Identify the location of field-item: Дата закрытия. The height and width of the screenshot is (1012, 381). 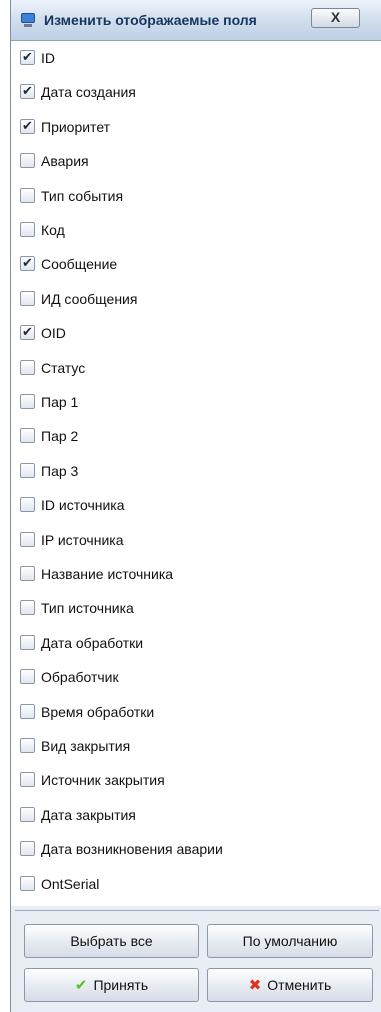
(196, 815).